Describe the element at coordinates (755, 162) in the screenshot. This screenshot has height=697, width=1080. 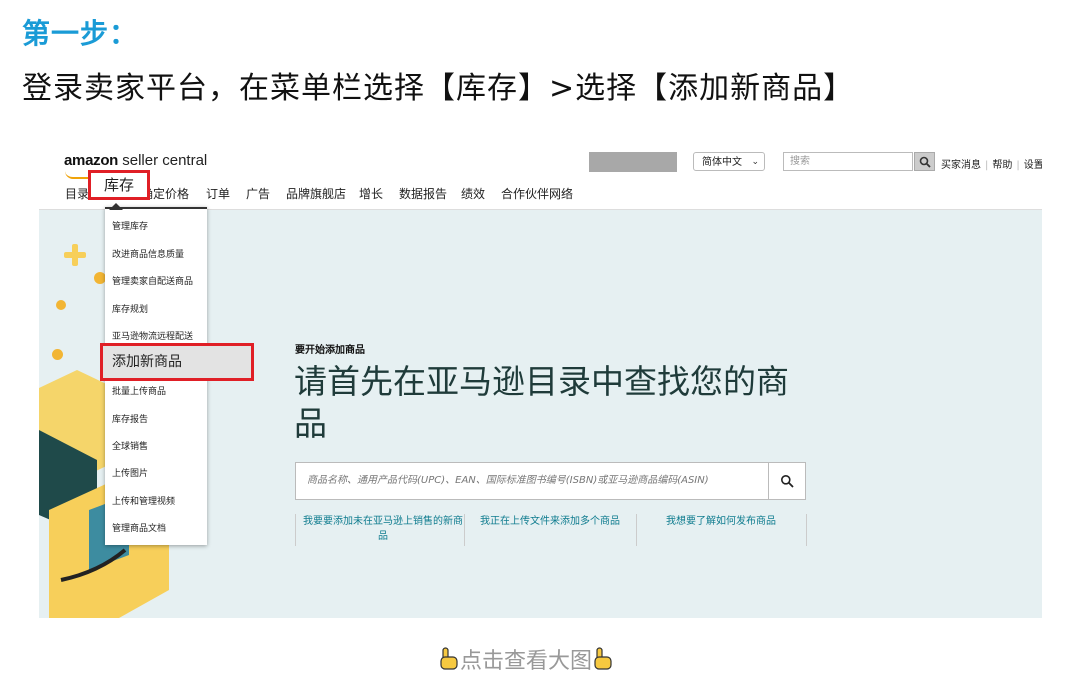
I see `chevron-down-icon: ⌄` at that location.